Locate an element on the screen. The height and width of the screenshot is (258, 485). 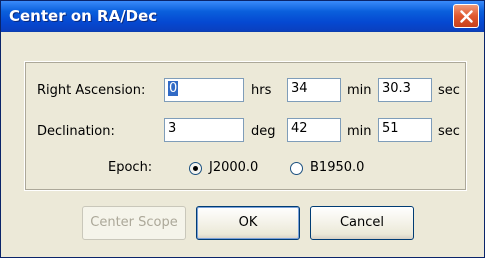
window-title: Center on RA/Dec is located at coordinates (83, 16).